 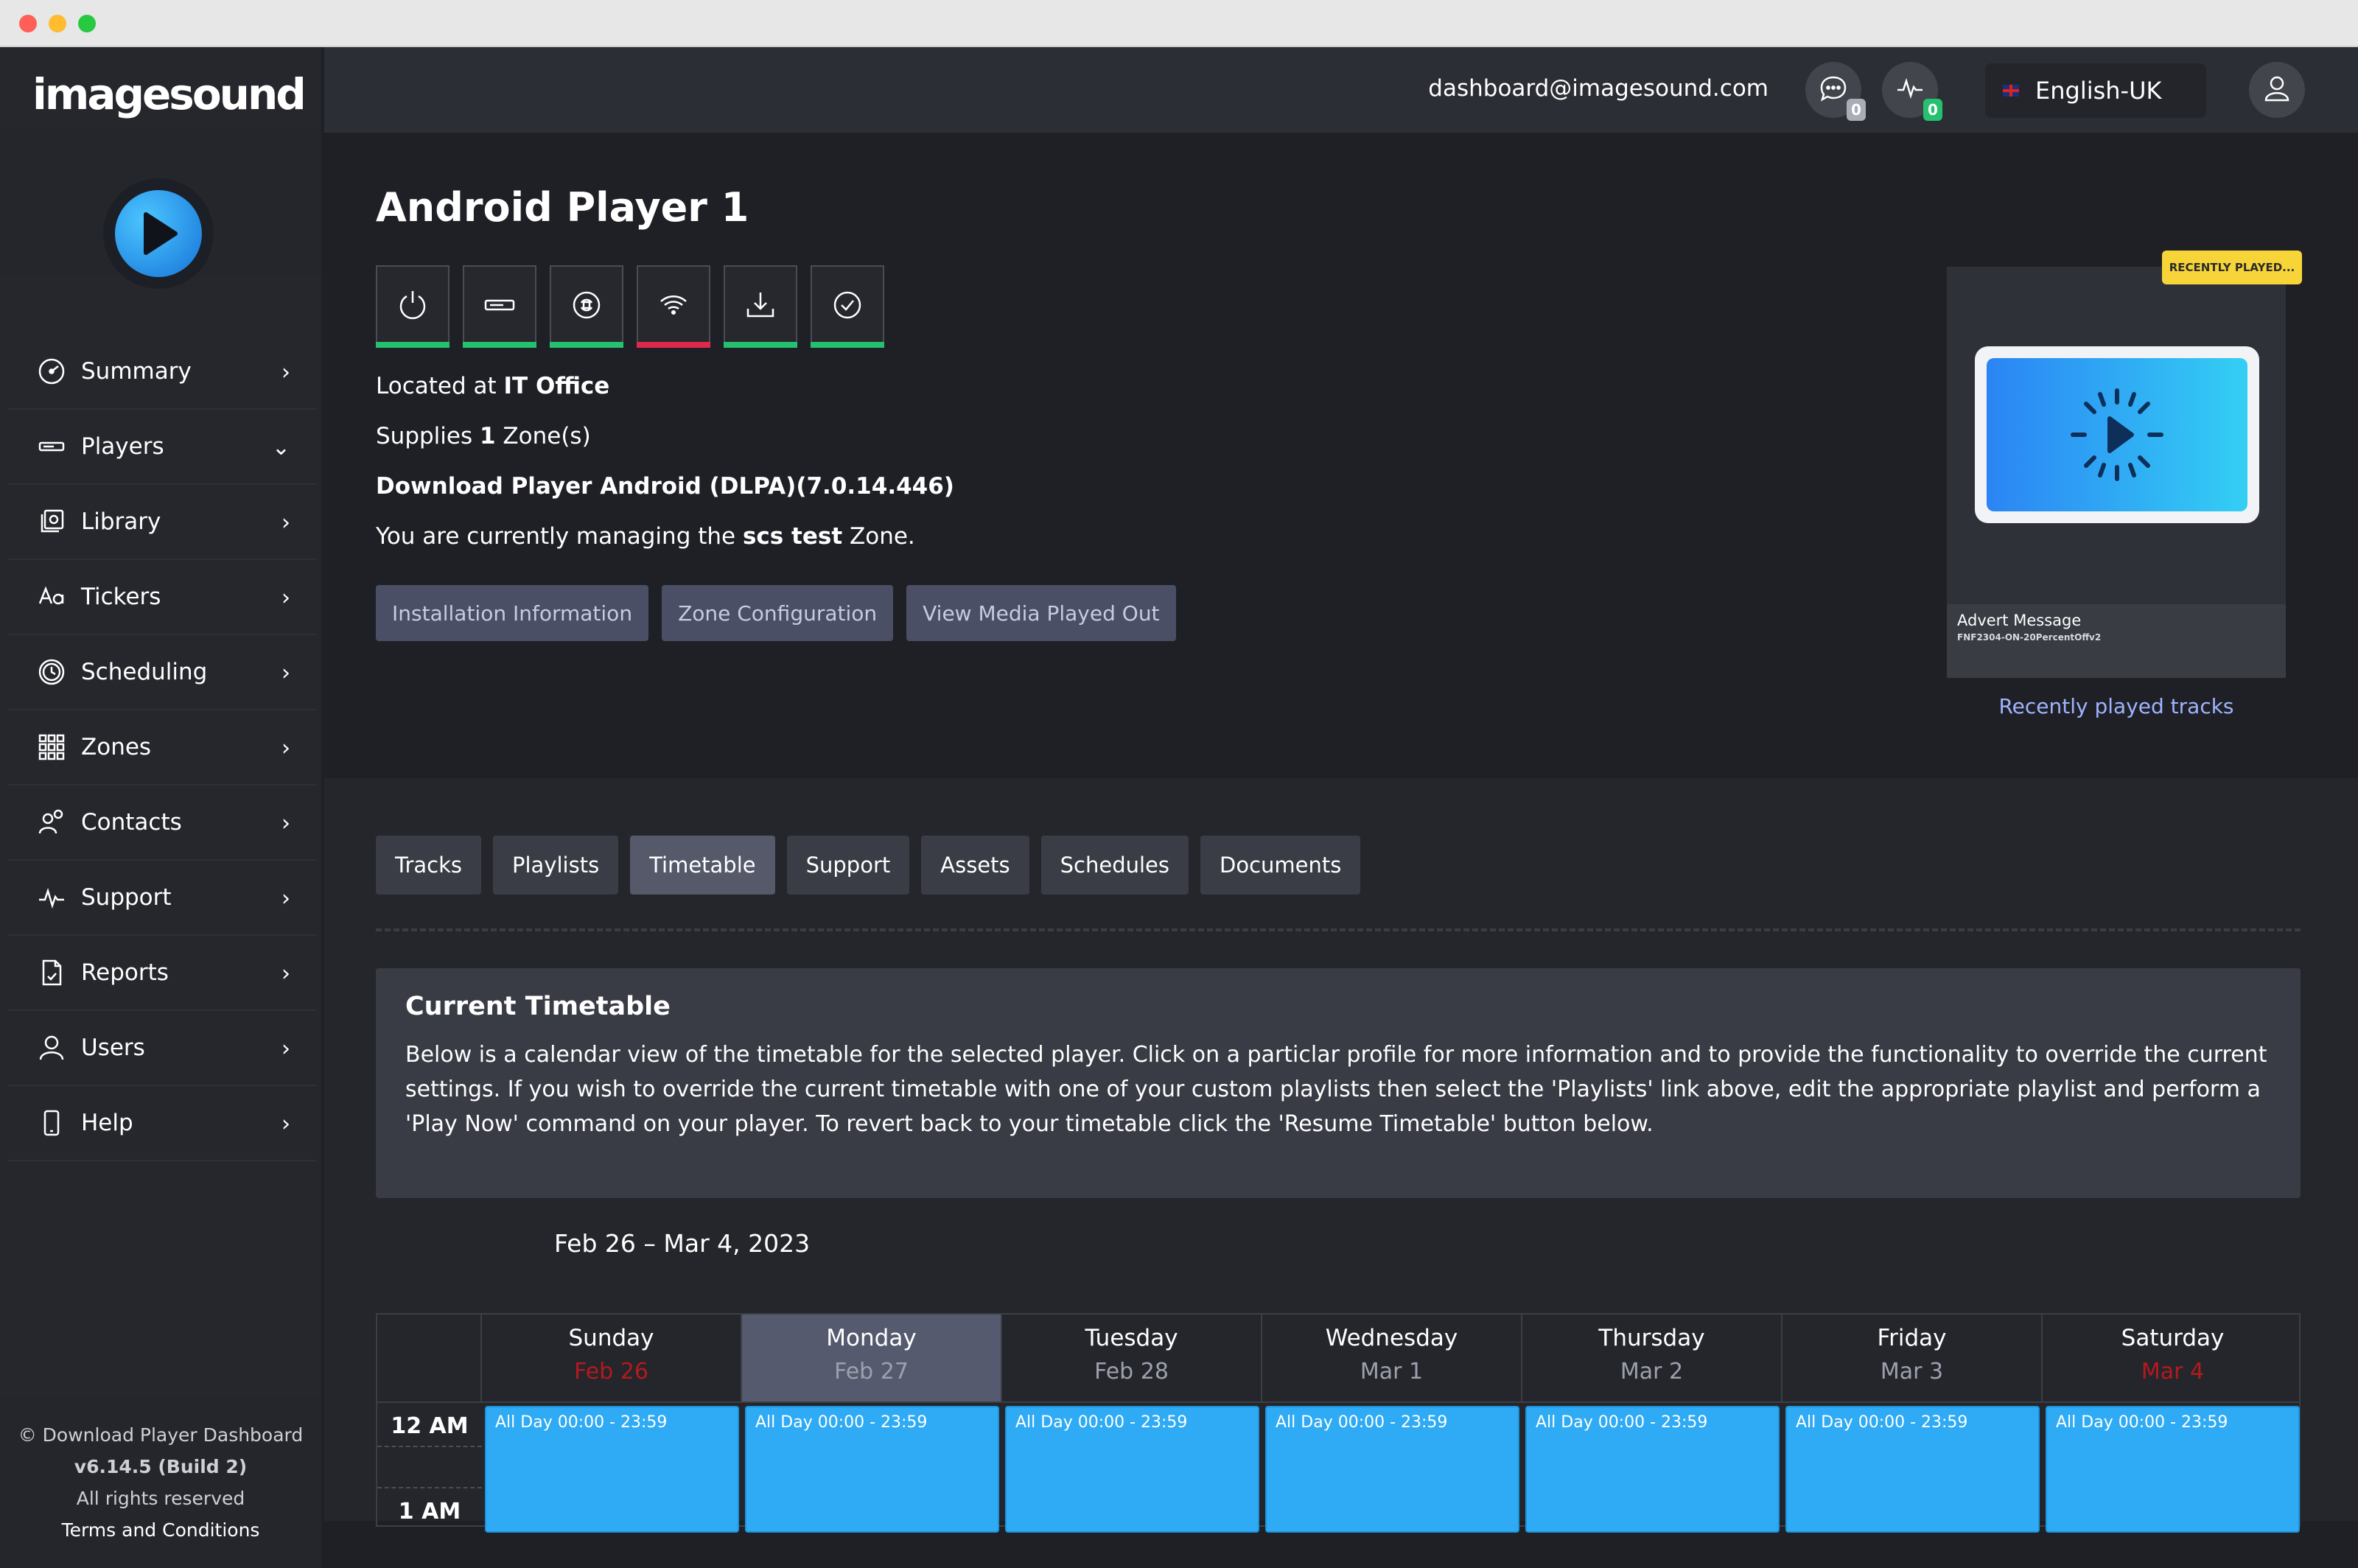 I want to click on day-date: Mar 3, so click(x=1912, y=1372).